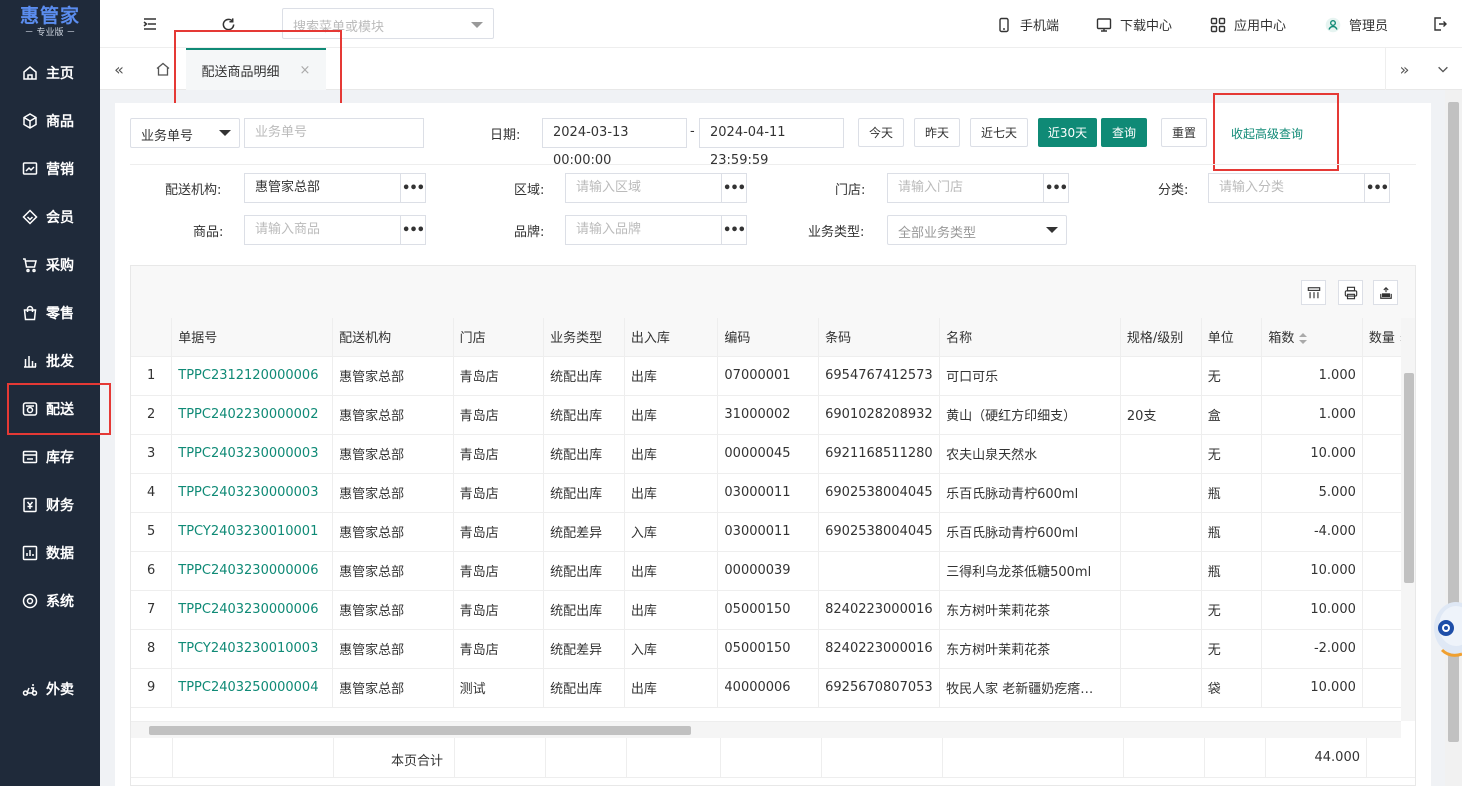 The width and height of the screenshot is (1462, 786). Describe the element at coordinates (584, 337) in the screenshot. I see `col-biz-type: 业务类型` at that location.